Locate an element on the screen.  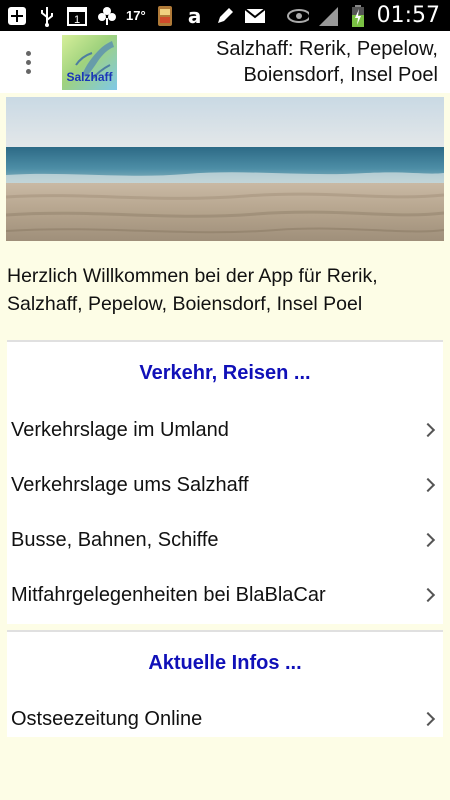
calendar-icon: 1 is located at coordinates (77, 16).